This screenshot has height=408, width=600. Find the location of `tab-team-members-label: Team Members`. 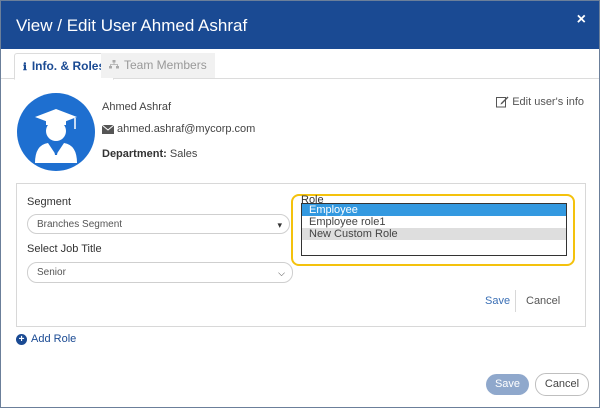

tab-team-members-label: Team Members is located at coordinates (165, 65).